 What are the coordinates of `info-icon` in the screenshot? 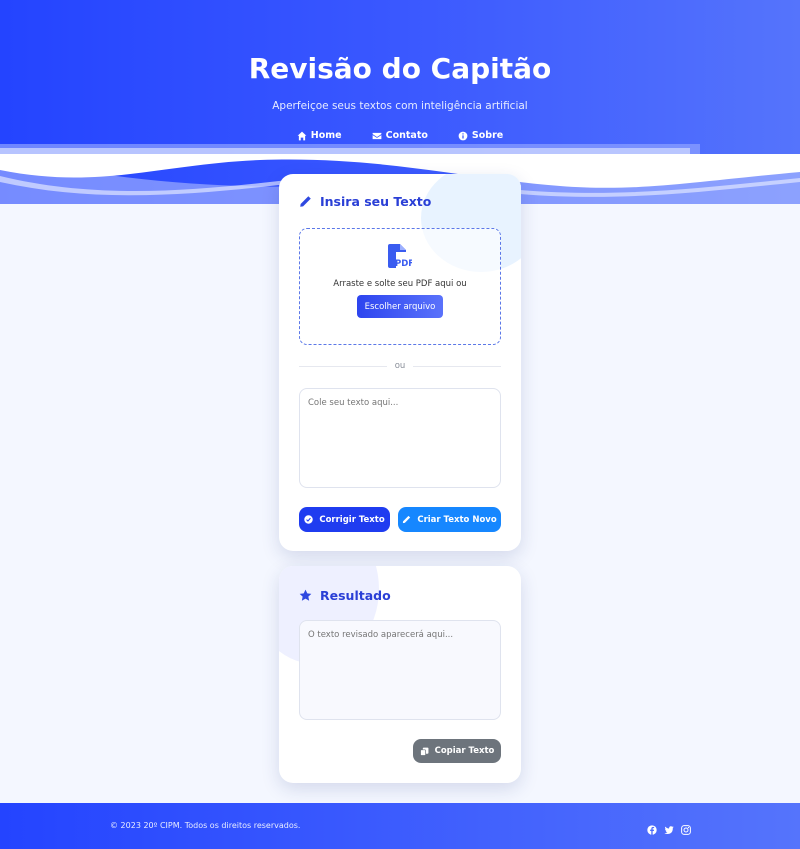 It's located at (463, 135).